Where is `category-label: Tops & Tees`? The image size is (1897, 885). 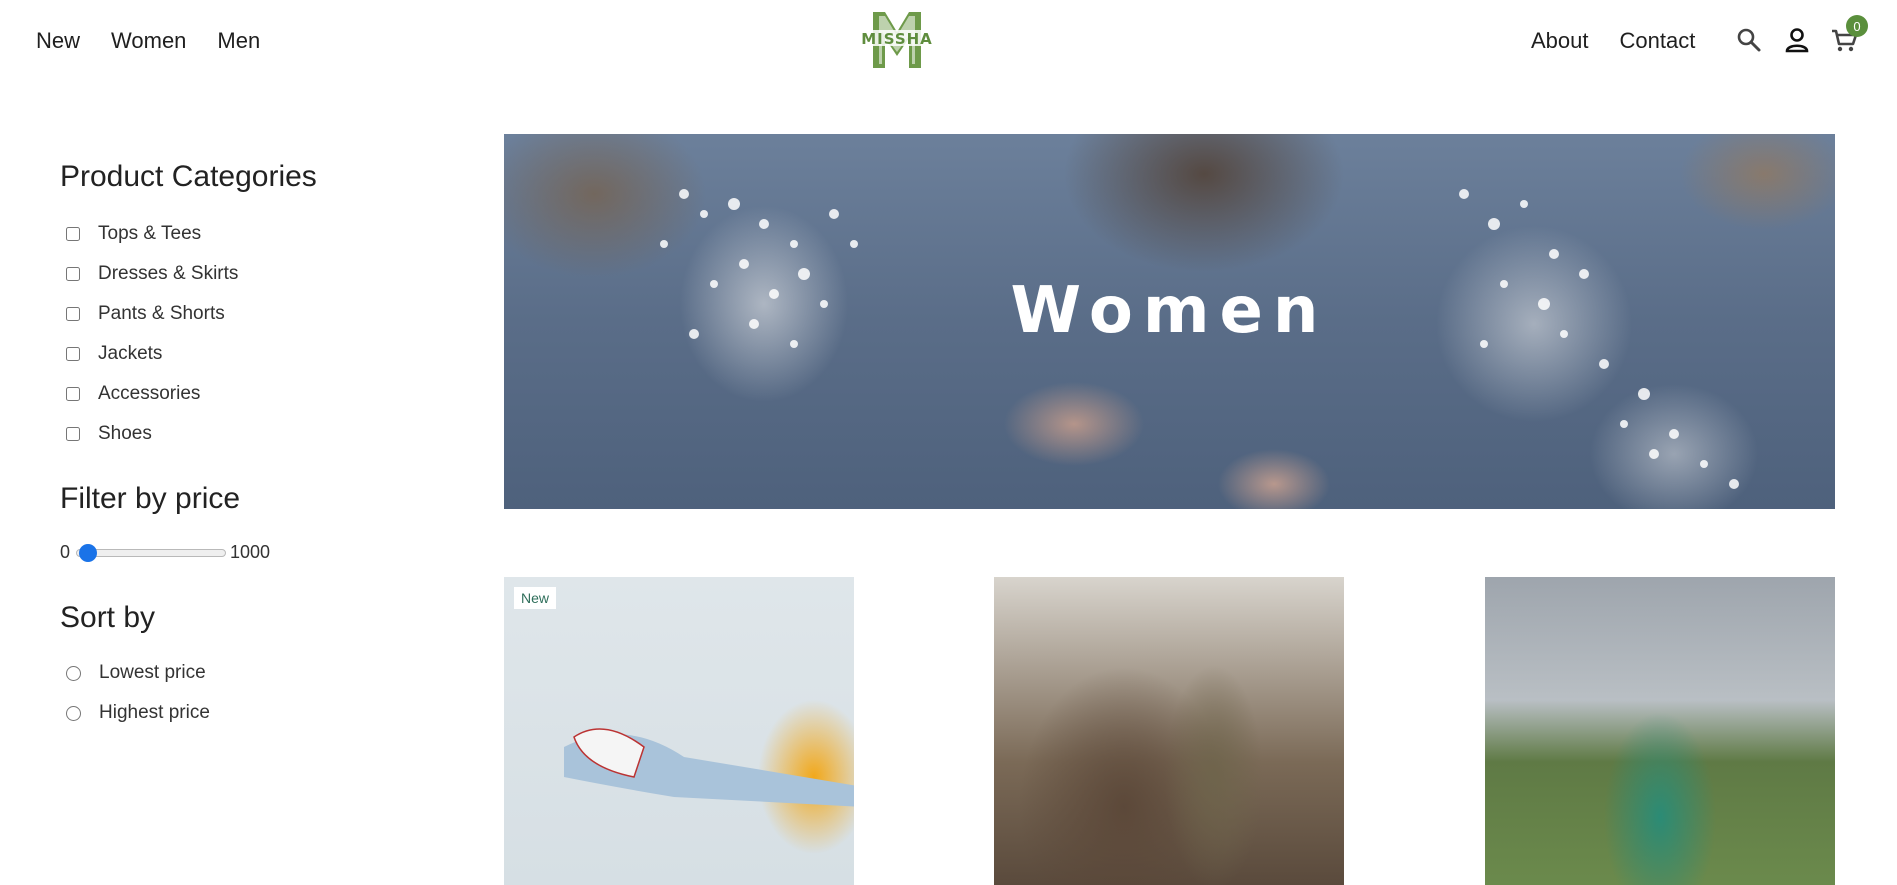 category-label: Tops & Tees is located at coordinates (150, 233).